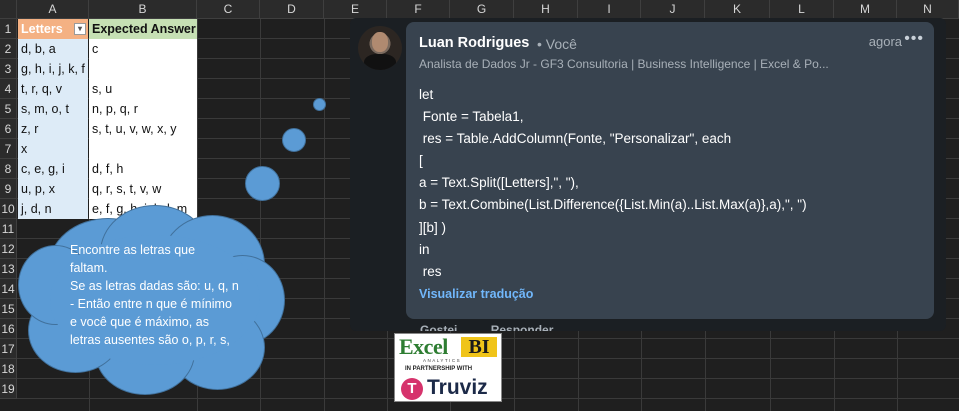 This screenshot has width=959, height=411. What do you see at coordinates (150, 340) in the screenshot?
I see `callout-line: letras ausentes são o, p, r, s,` at bounding box center [150, 340].